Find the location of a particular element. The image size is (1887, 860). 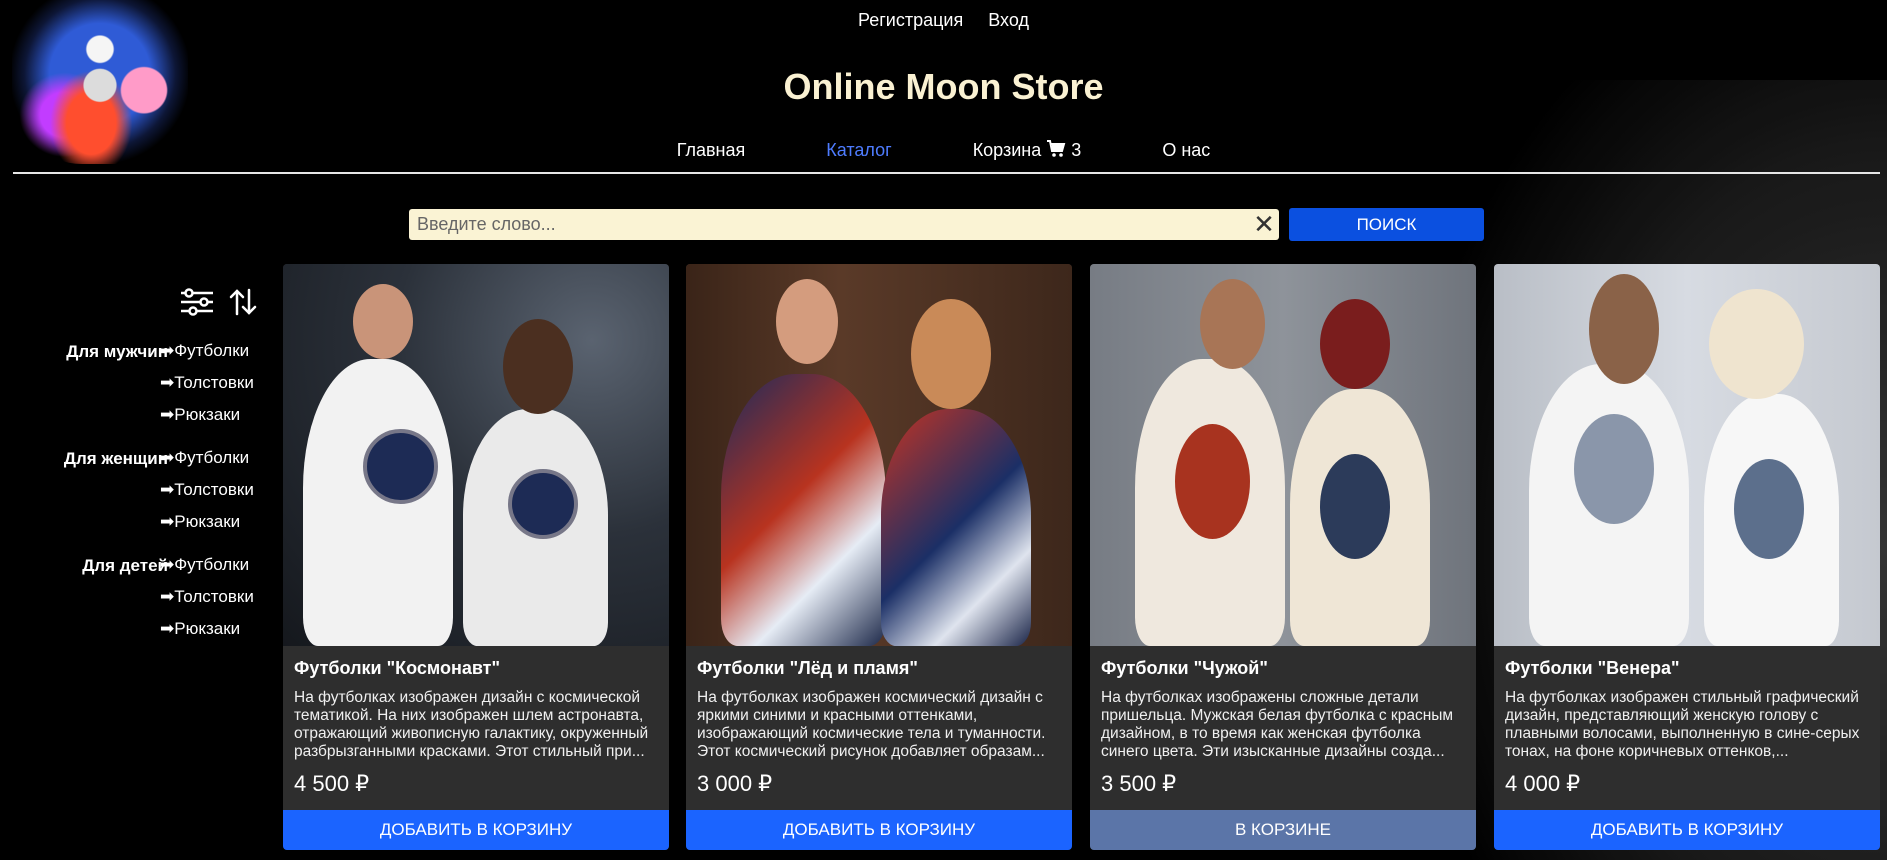

in-cart-button: В КОРЗИНЕ is located at coordinates (1283, 830).